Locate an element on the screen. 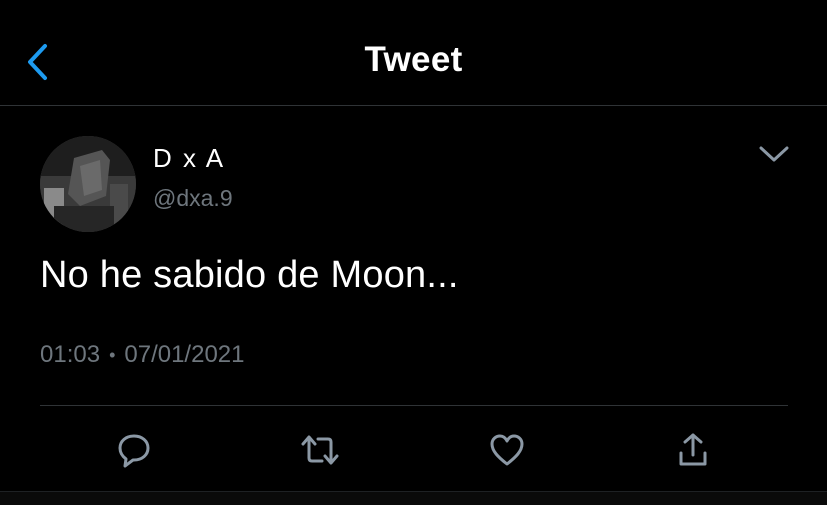  chevron-down-icon is located at coordinates (774, 154).